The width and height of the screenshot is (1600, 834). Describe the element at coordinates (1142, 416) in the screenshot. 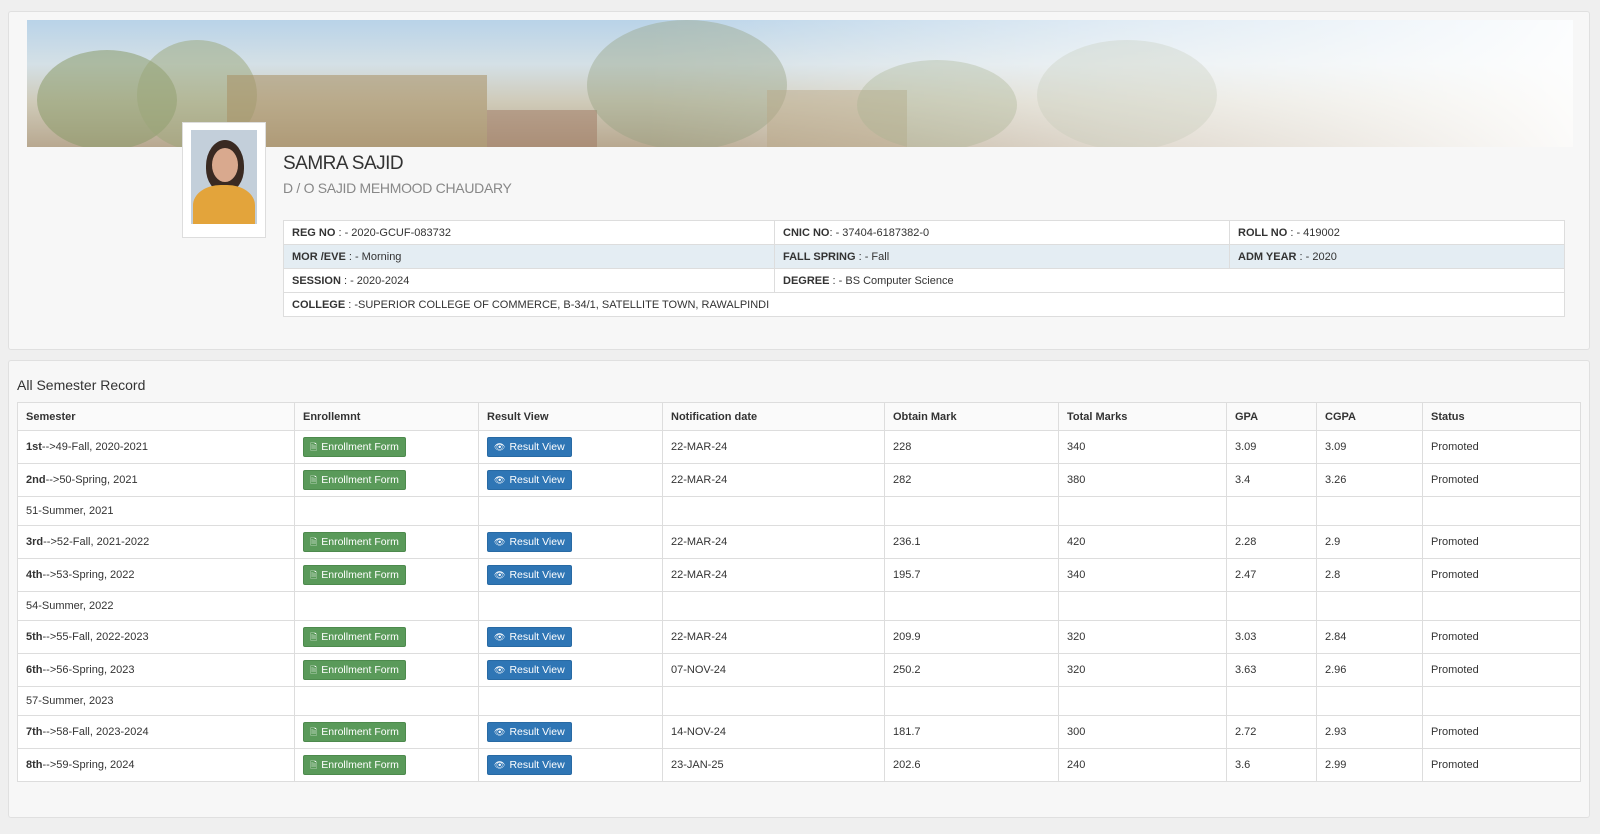

I see `column-header: Total Marks` at that location.